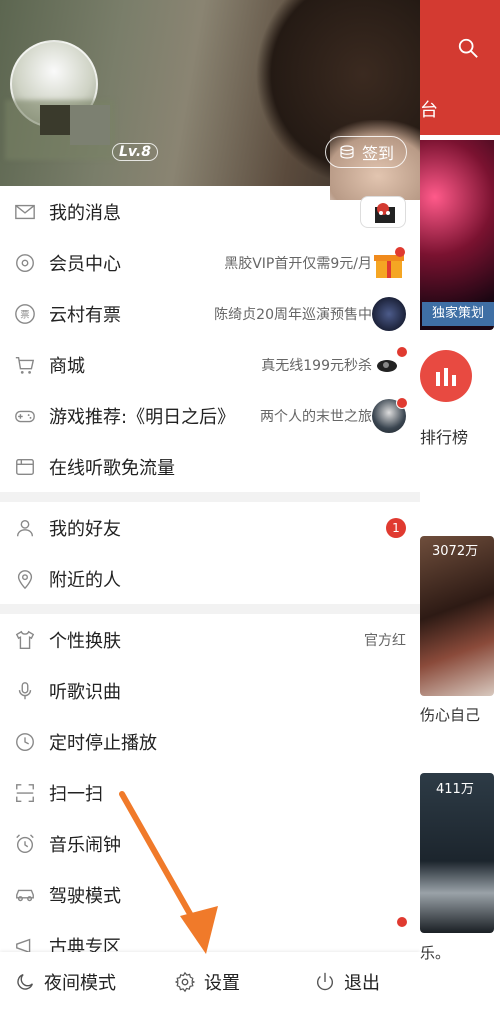  Describe the element at coordinates (135, 152) in the screenshot. I see `level-badge: Lv.8` at that location.